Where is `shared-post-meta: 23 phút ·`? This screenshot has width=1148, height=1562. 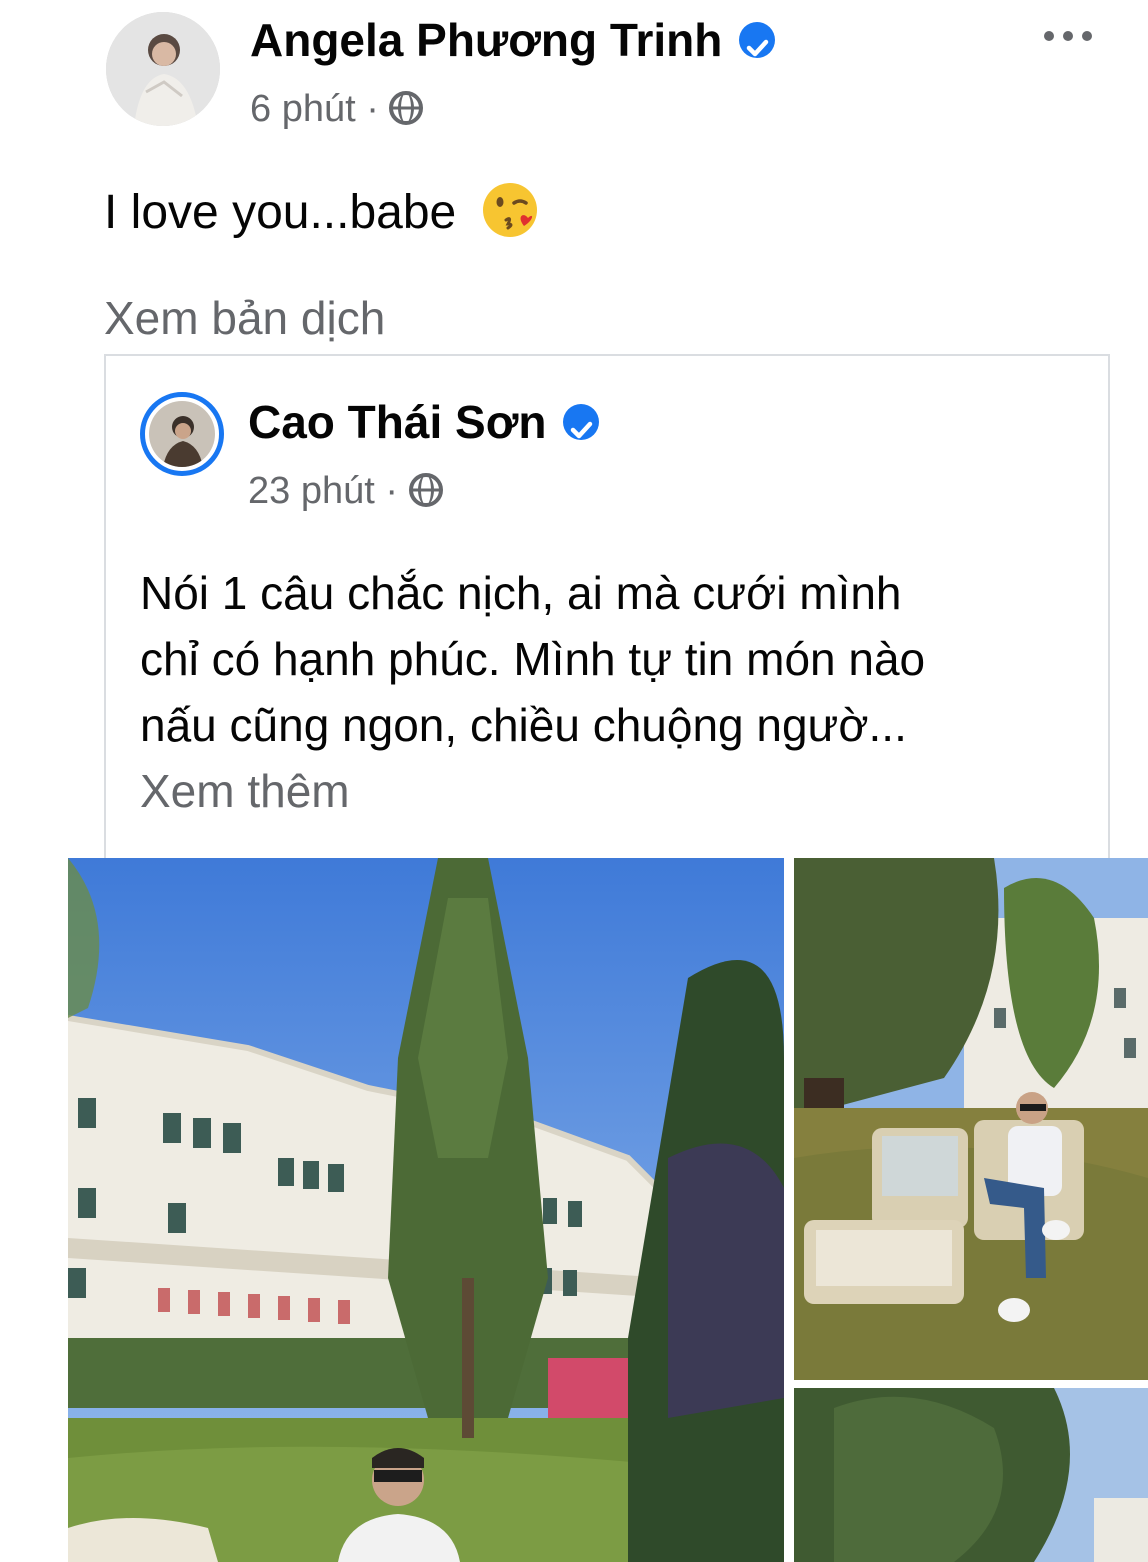 shared-post-meta: 23 phút · is located at coordinates (345, 491).